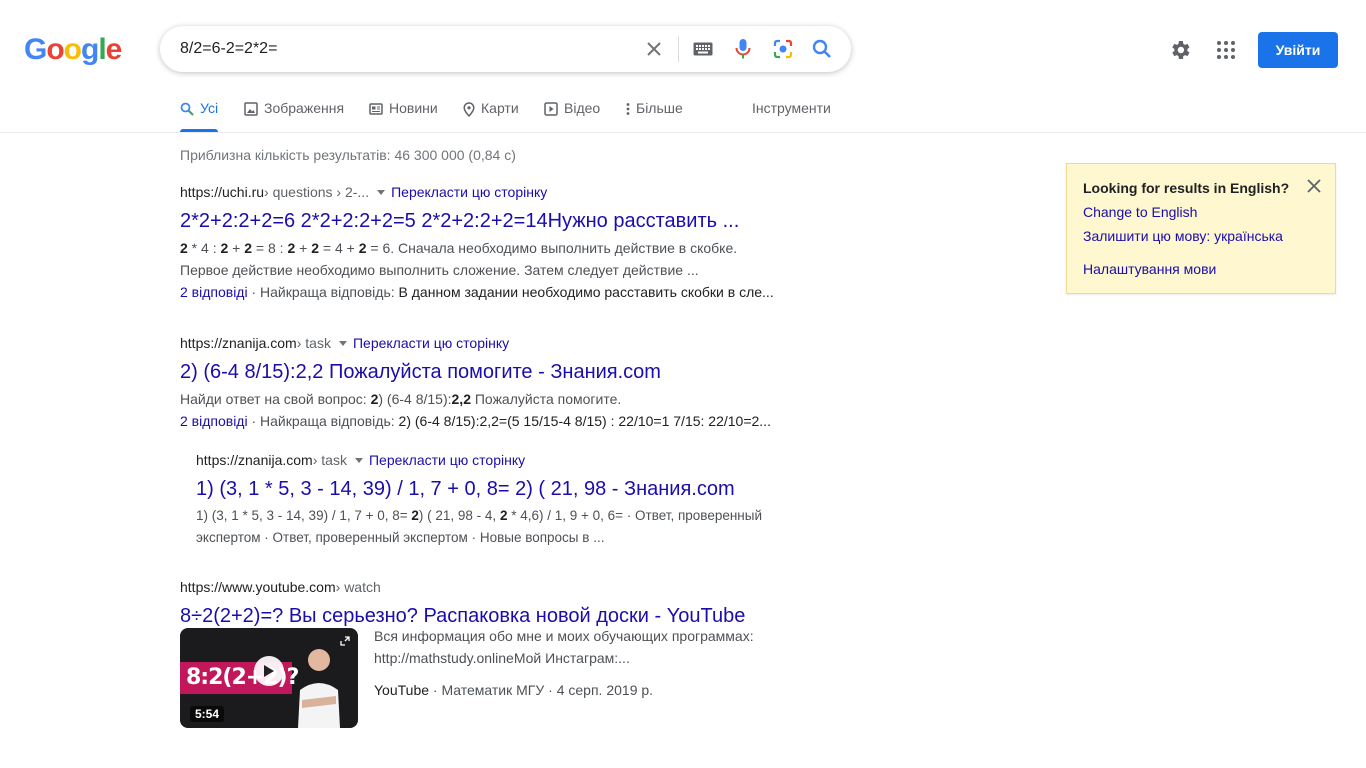  Describe the element at coordinates (469, 109) in the screenshot. I see `map-pin-icon` at that location.